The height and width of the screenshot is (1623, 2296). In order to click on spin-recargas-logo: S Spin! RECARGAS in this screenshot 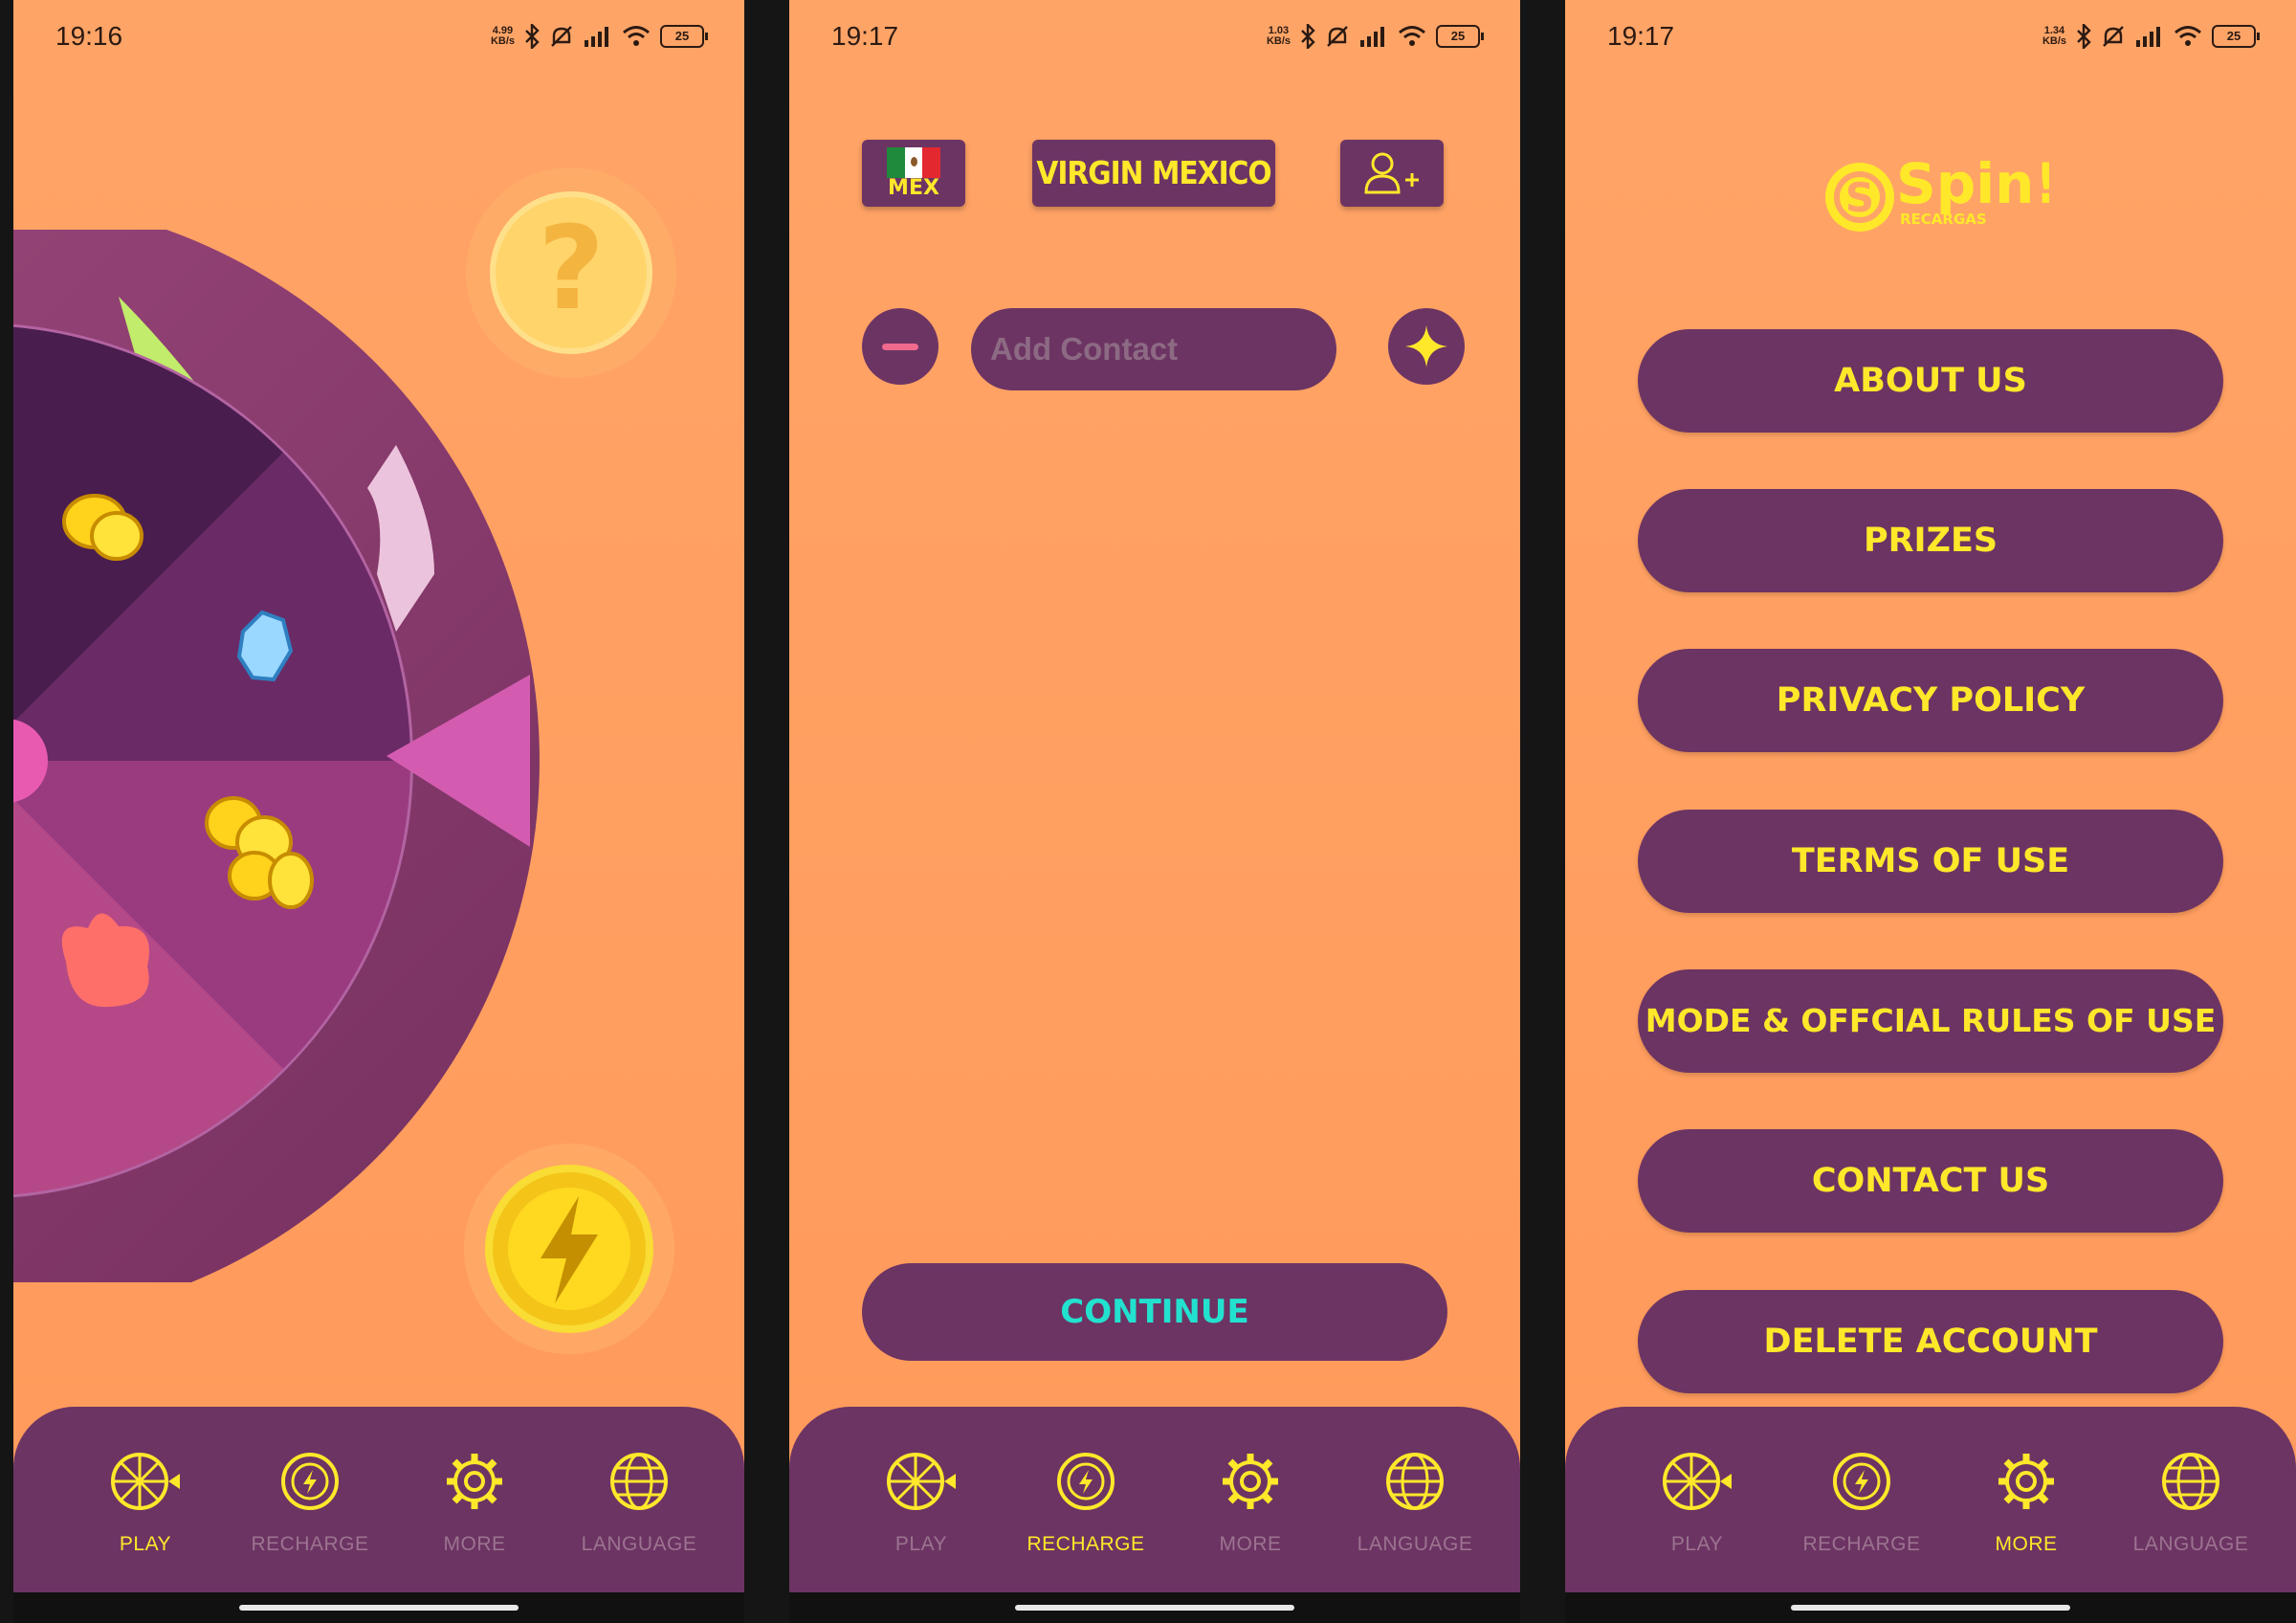, I will do `click(1937, 192)`.